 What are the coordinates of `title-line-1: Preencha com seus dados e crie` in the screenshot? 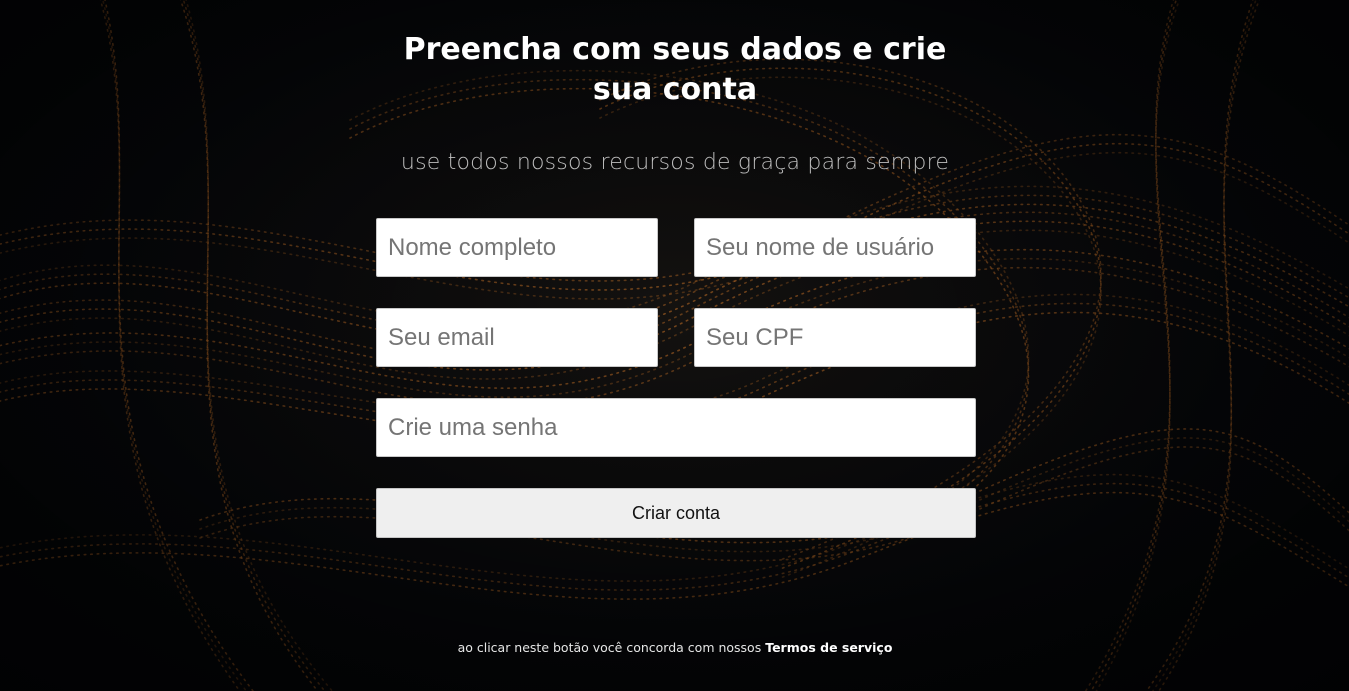 It's located at (675, 49).